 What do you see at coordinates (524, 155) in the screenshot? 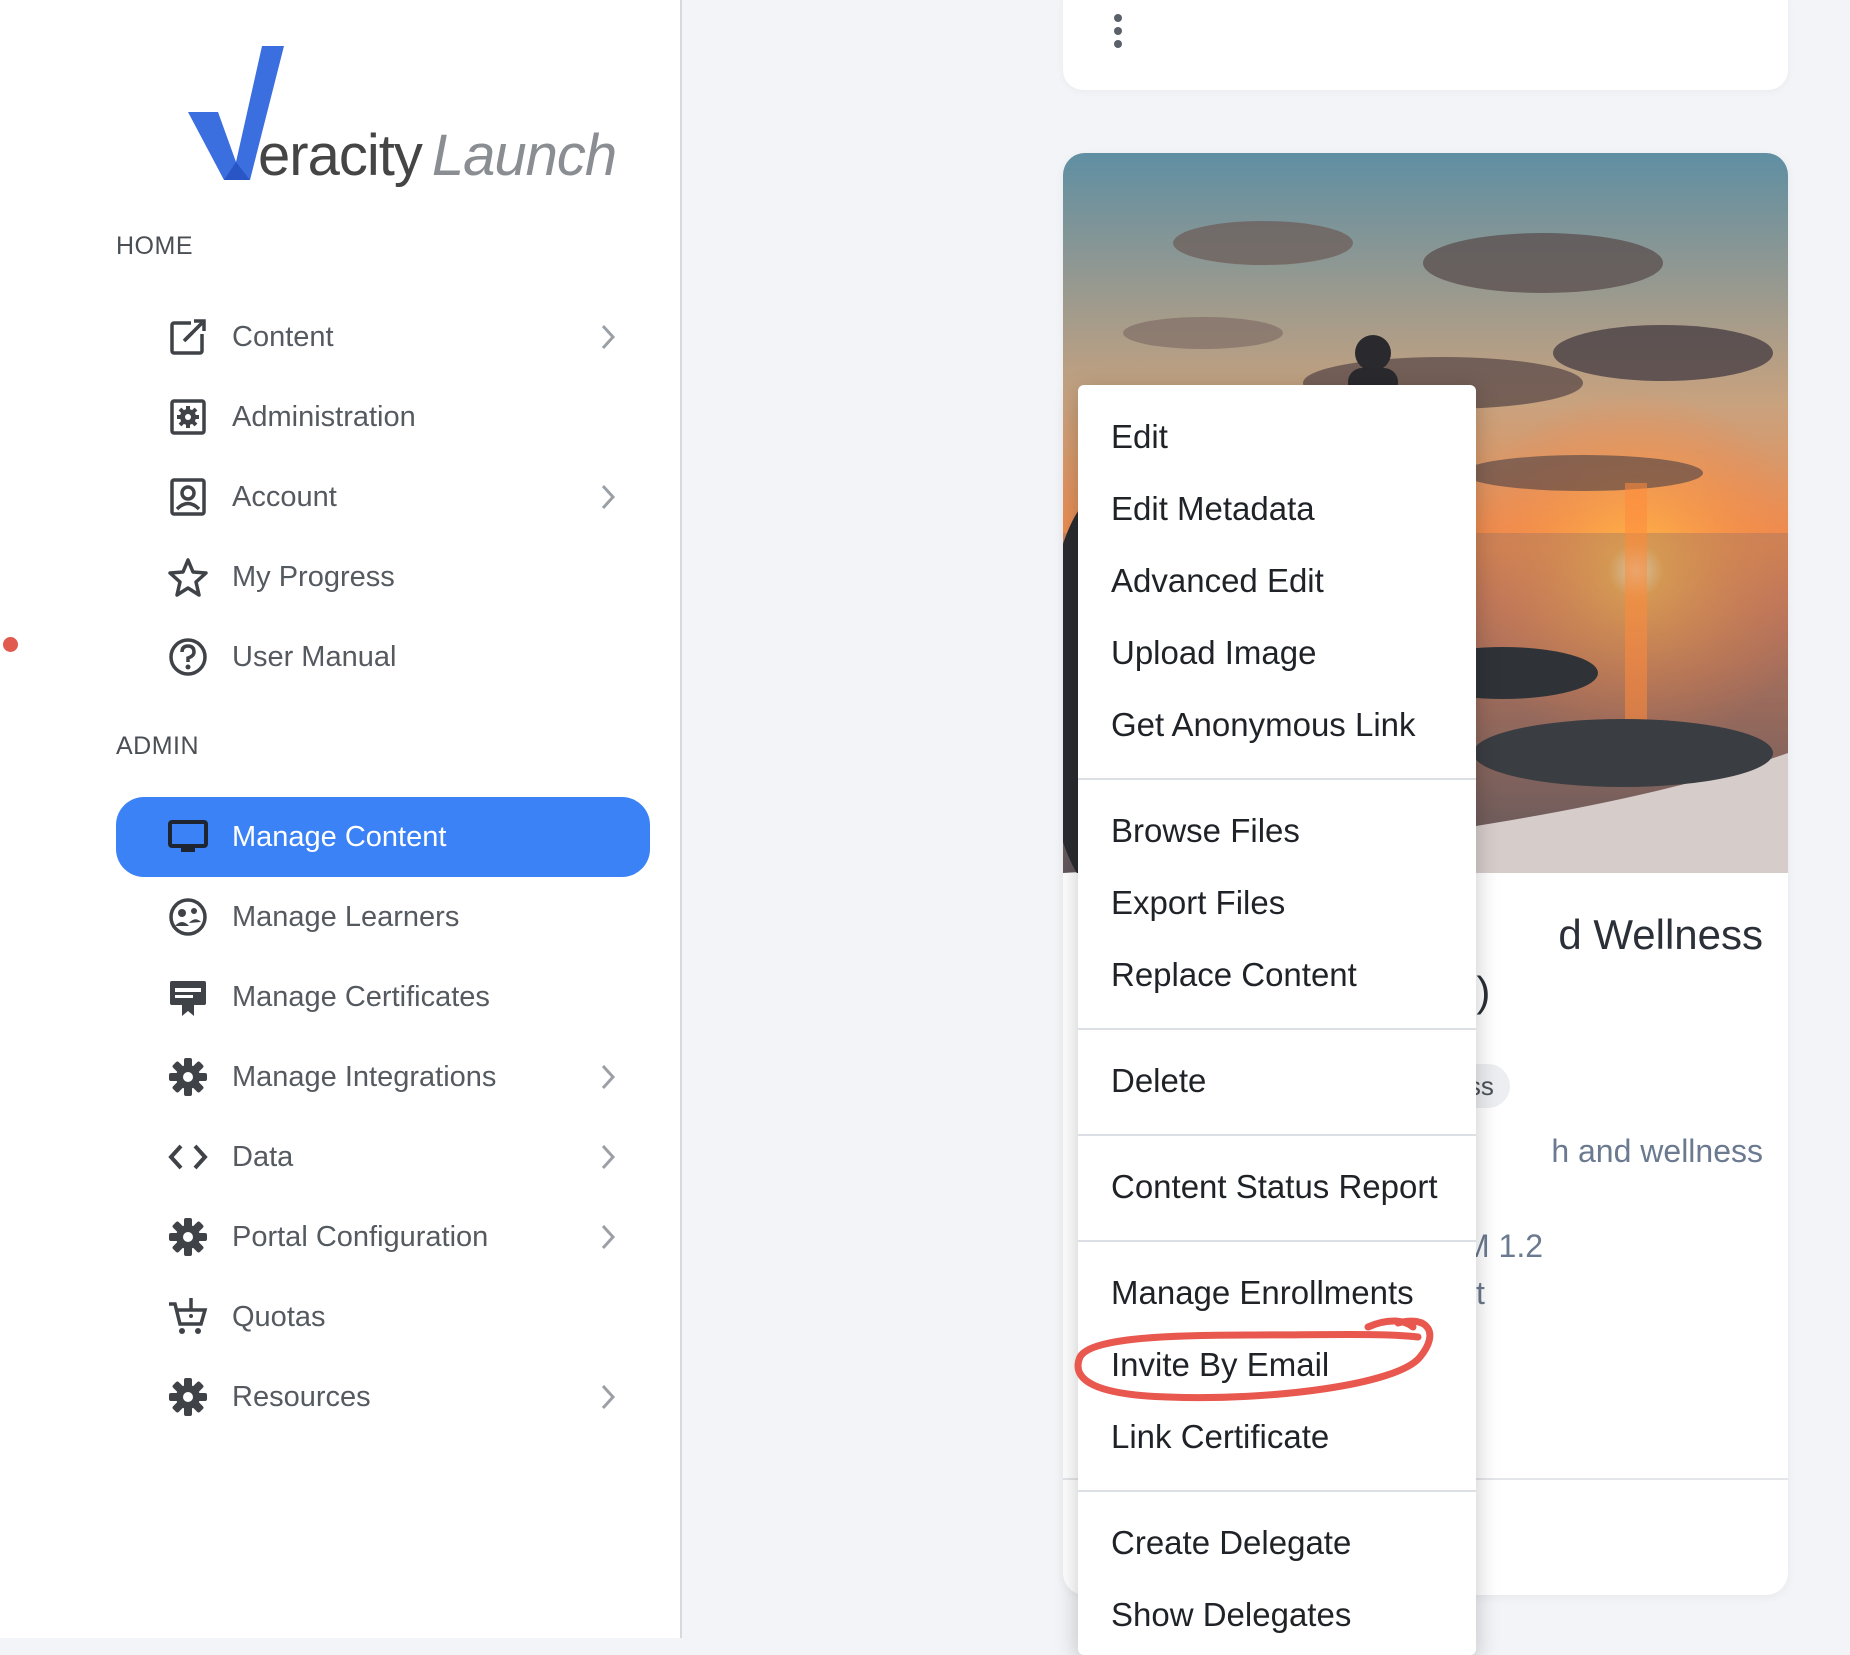
I see `logo-sub-text: Launch` at bounding box center [524, 155].